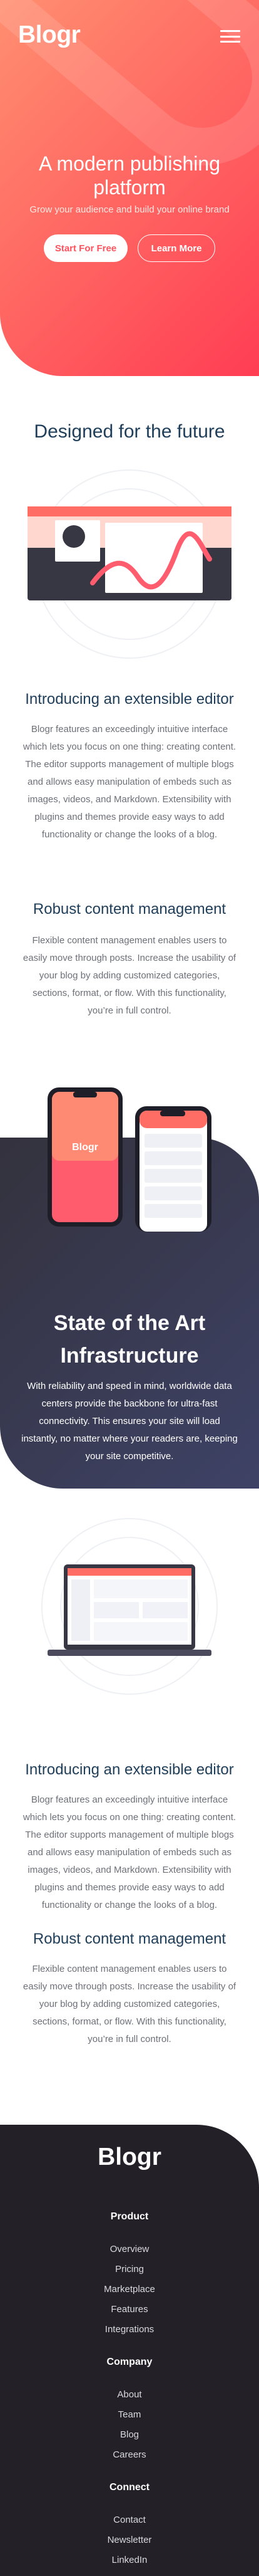 Image resolution: width=259 pixels, height=2576 pixels. Describe the element at coordinates (49, 35) in the screenshot. I see `header-logo: Blogr` at that location.